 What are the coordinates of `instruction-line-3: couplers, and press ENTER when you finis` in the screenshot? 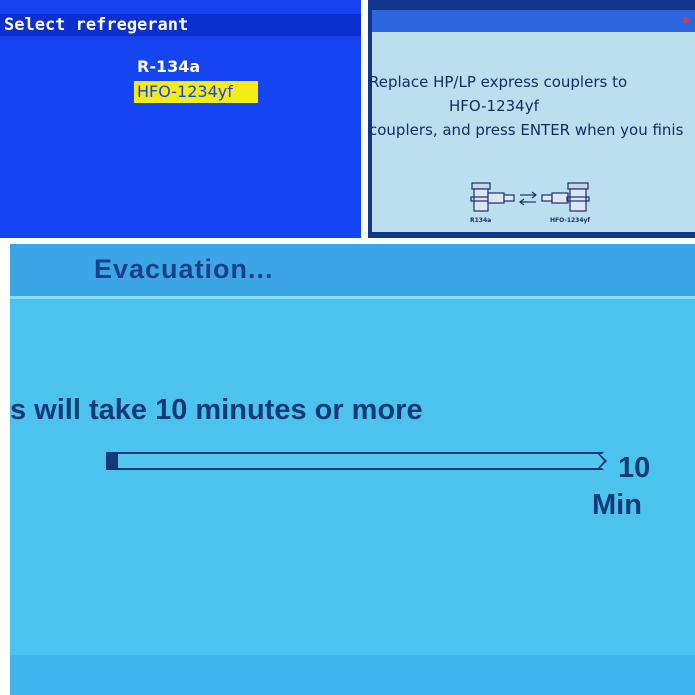 It's located at (526, 130).